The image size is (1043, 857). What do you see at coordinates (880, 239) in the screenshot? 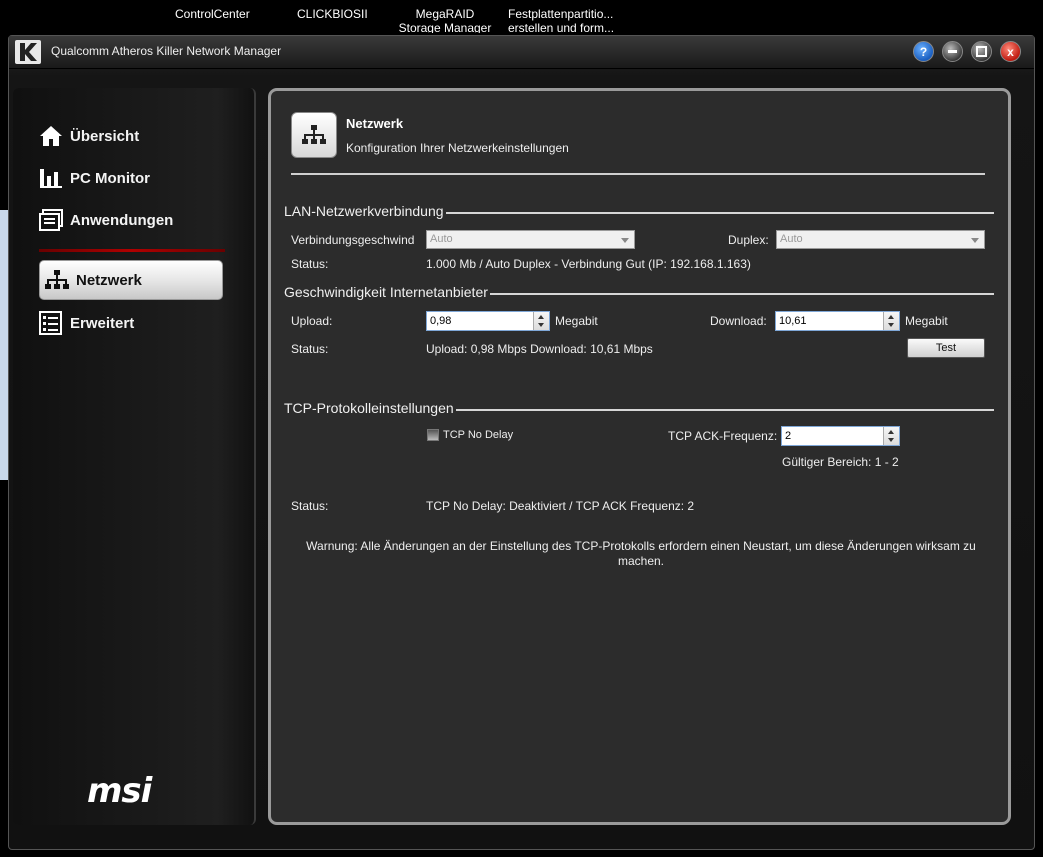
I see `duplex-select: Auto` at bounding box center [880, 239].